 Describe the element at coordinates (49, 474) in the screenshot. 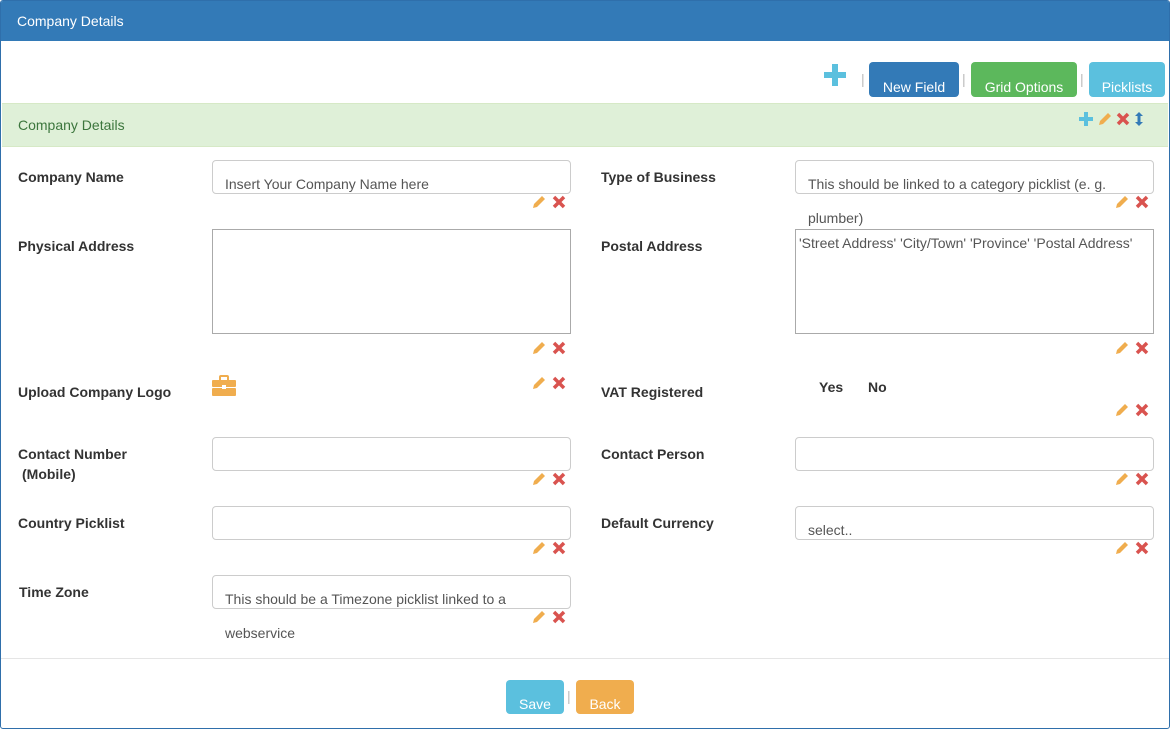

I see `contact-number-label-suffix: (Mobile)` at that location.